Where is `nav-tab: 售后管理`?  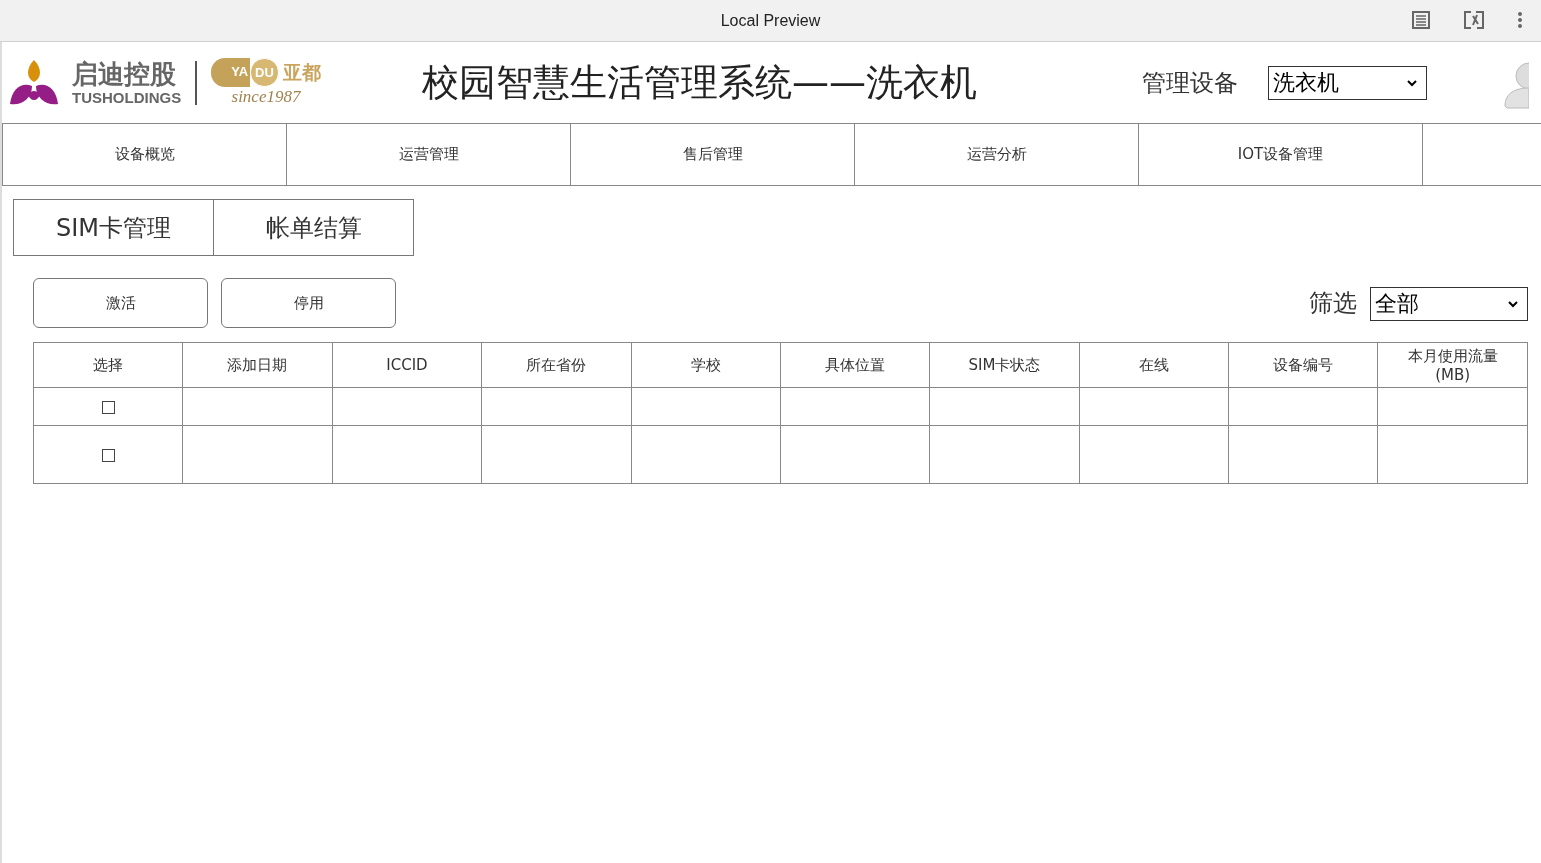
nav-tab: 售后管理 is located at coordinates (712, 154).